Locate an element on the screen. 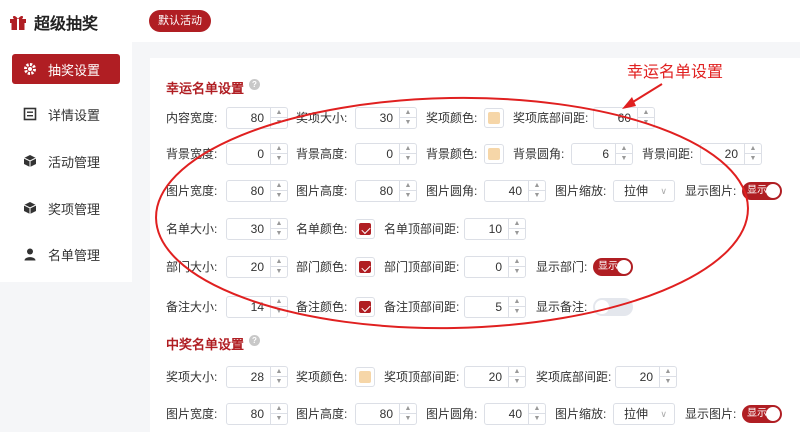 This screenshot has height=432, width=800. img-width-input: 80 ▲ ▼ is located at coordinates (257, 191).